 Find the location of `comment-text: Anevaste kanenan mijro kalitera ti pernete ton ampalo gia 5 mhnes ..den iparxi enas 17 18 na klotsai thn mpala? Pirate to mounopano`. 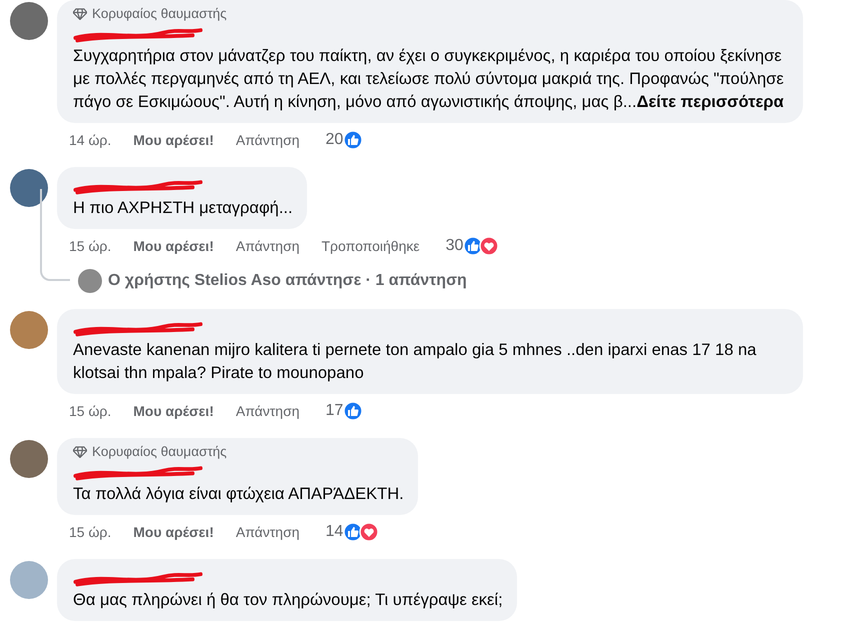

comment-text: Anevaste kanenan mijro kalitera ti pernete ton ampalo gia 5 mhnes ..den iparxi enas 17 18 na klotsai thn mpala? Pirate to mounopano is located at coordinates (415, 362).